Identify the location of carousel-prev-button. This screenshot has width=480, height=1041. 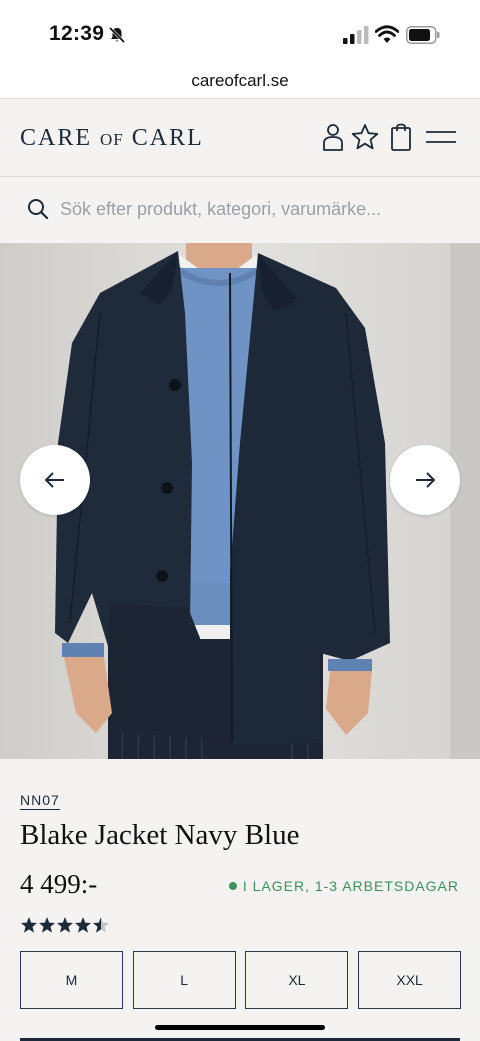
(55, 480).